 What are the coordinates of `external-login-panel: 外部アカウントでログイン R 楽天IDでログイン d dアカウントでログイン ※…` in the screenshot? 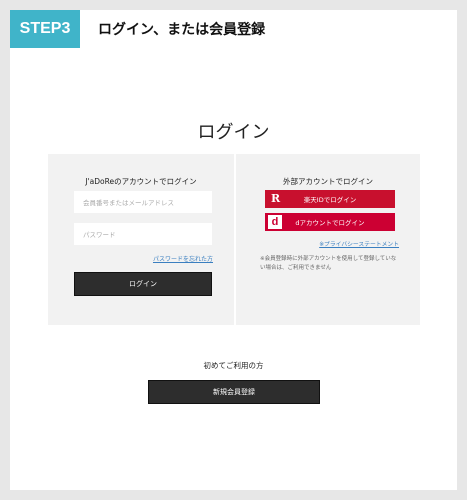 It's located at (328, 239).